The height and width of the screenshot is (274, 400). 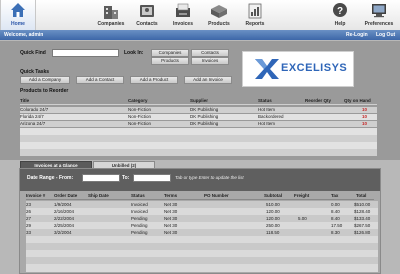 I want to click on companies-icon, so click(x=111, y=12).